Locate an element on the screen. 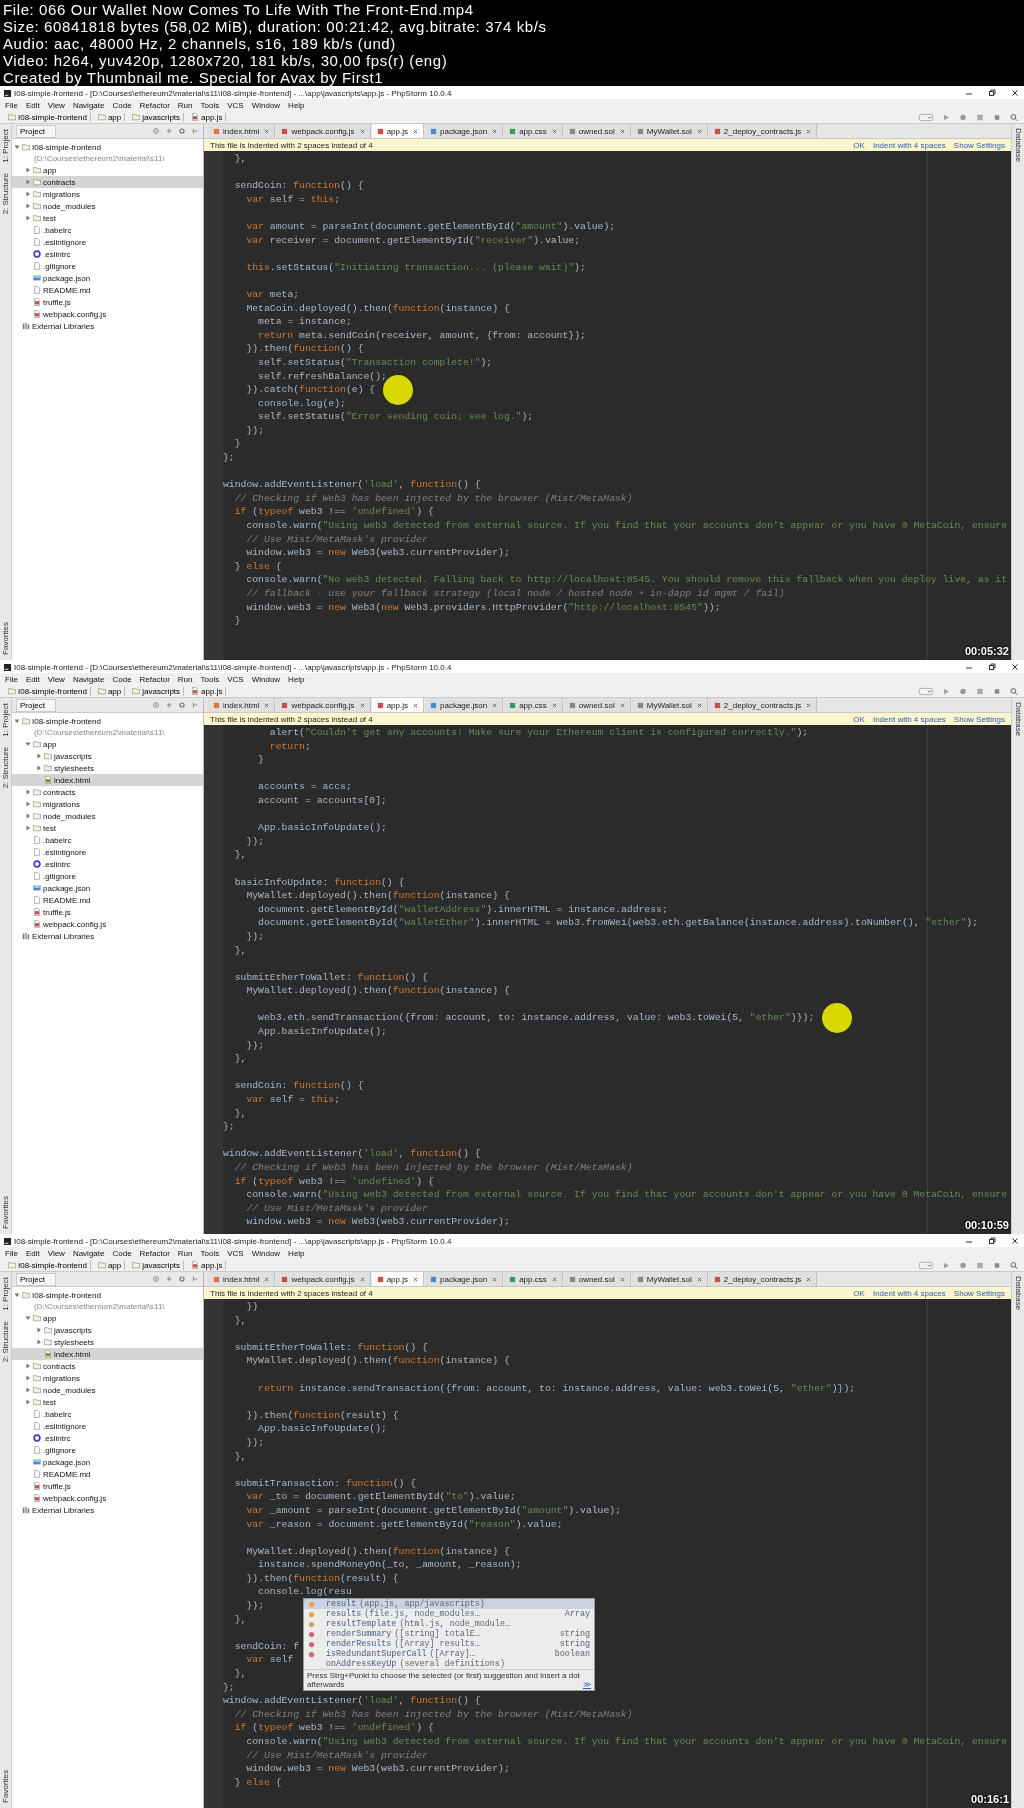 This screenshot has height=1808, width=1024. menu-item: Refactor is located at coordinates (154, 105).